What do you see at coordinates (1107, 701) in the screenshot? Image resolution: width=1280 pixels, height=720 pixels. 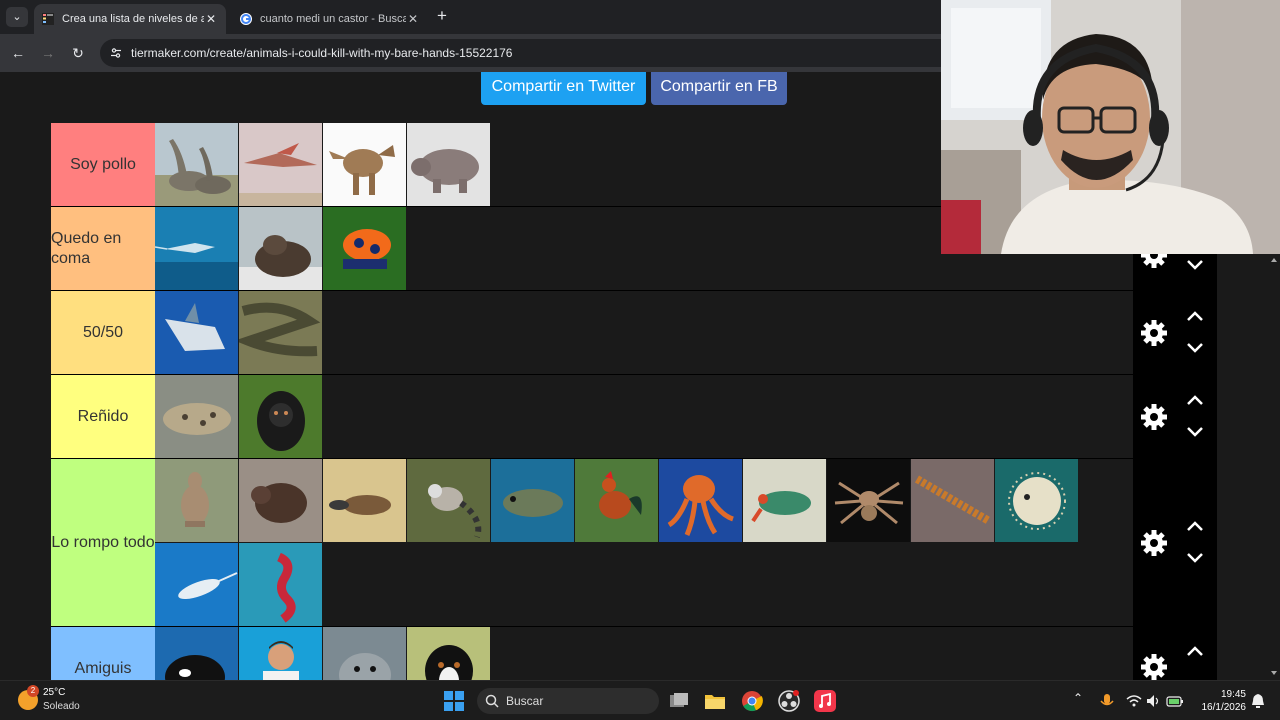 I see `microphone-icon` at bounding box center [1107, 701].